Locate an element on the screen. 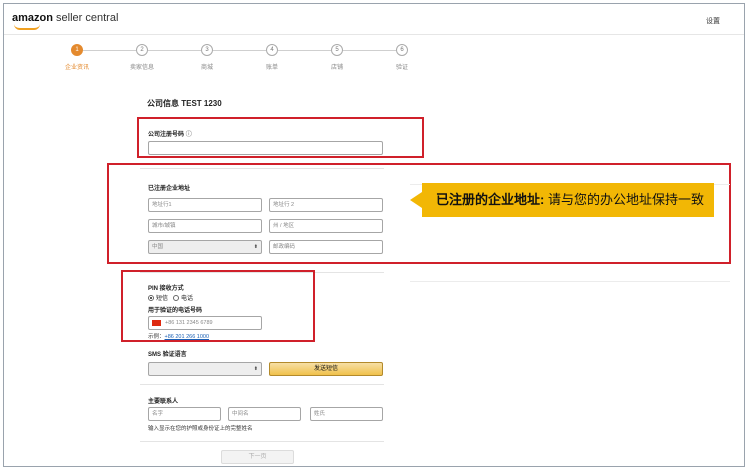  middle-name-input: 中间名 is located at coordinates (264, 414).